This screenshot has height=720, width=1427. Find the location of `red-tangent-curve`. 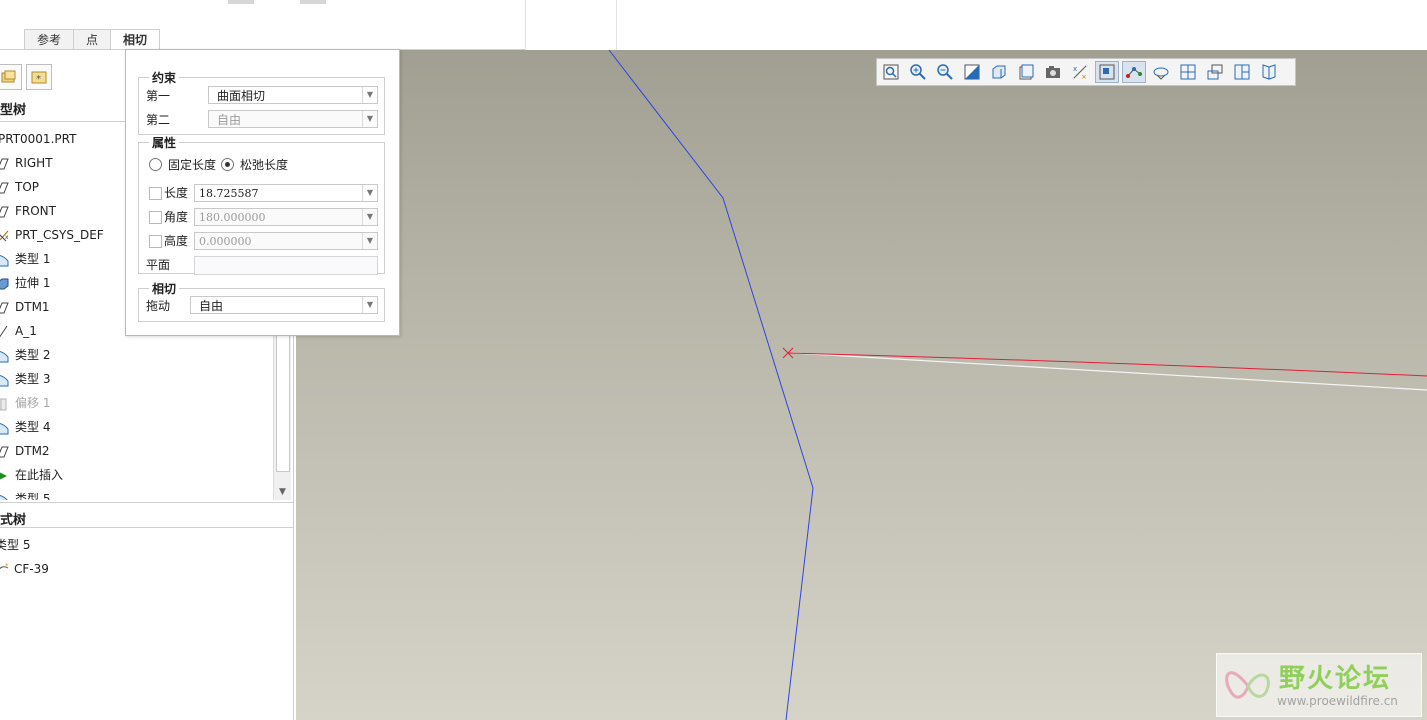

red-tangent-curve is located at coordinates (1107, 364).